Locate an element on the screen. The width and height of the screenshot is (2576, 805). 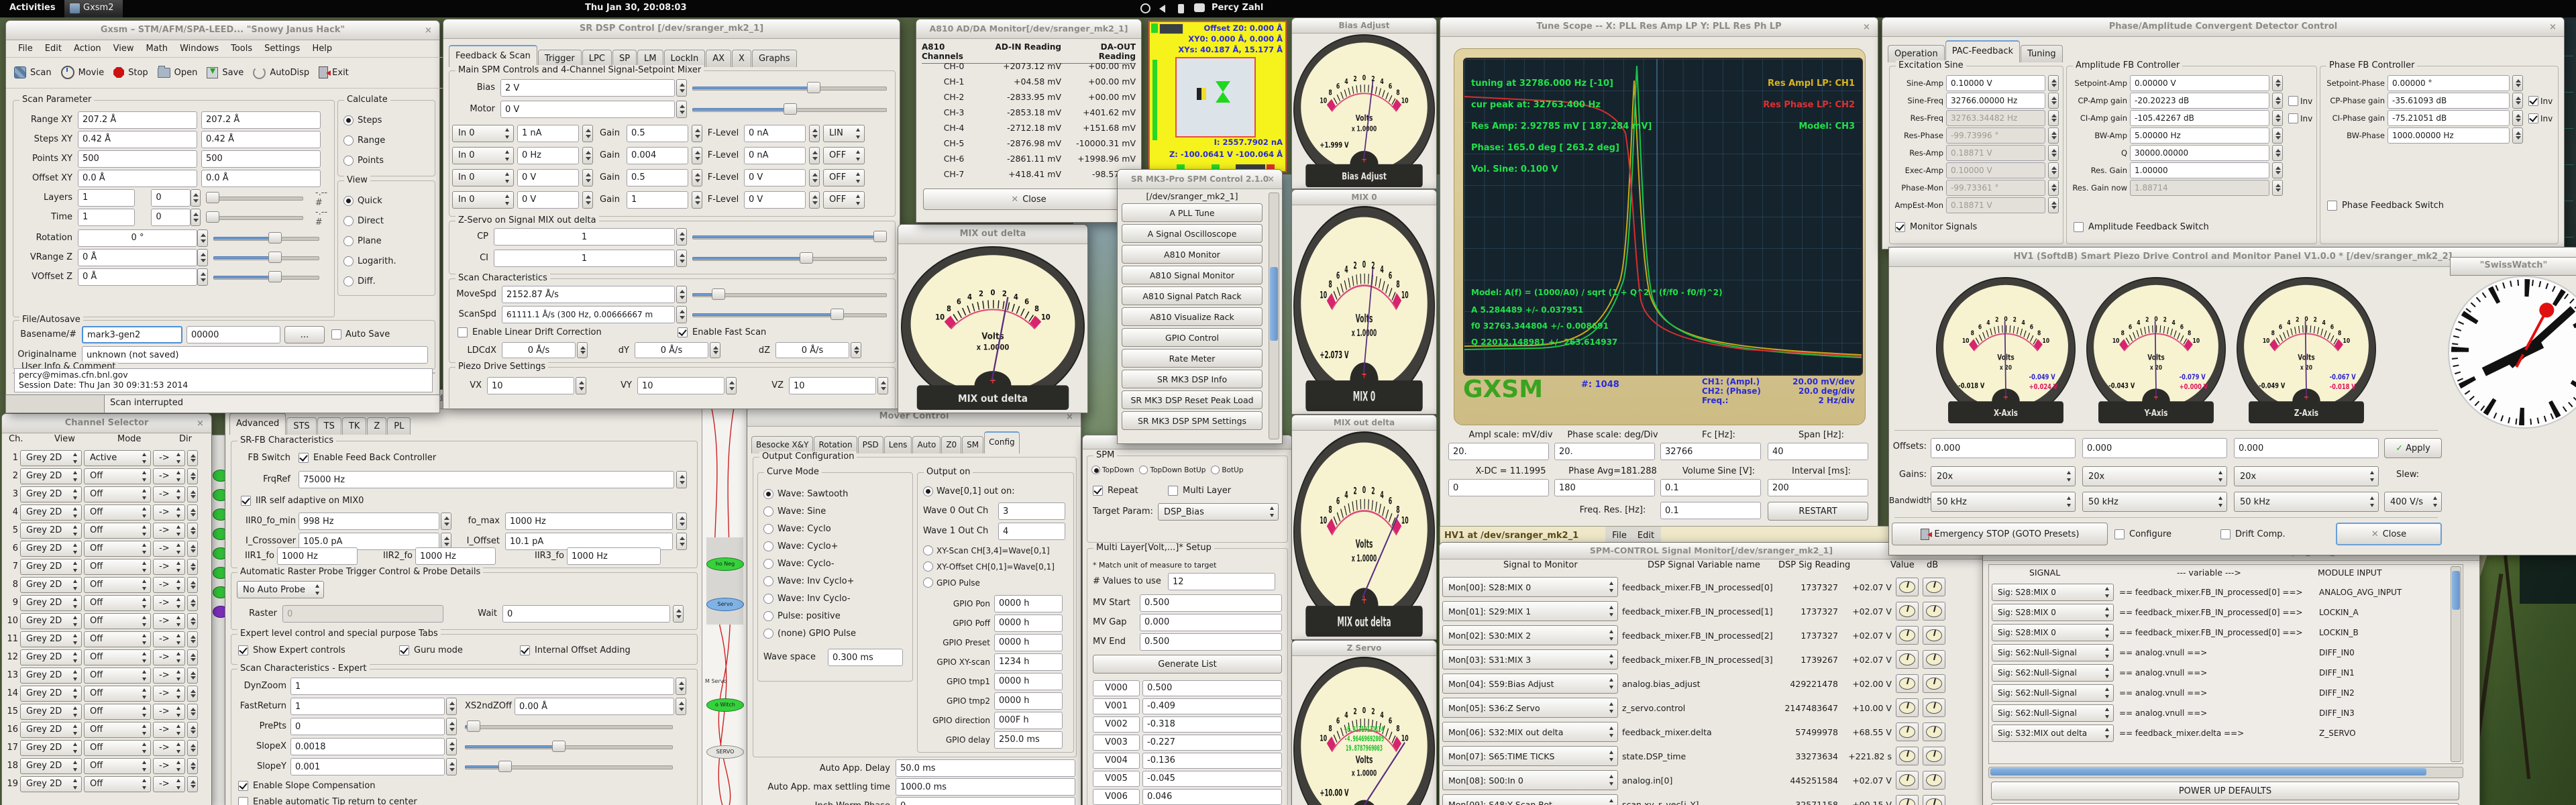
motor-slider is located at coordinates (789, 109).